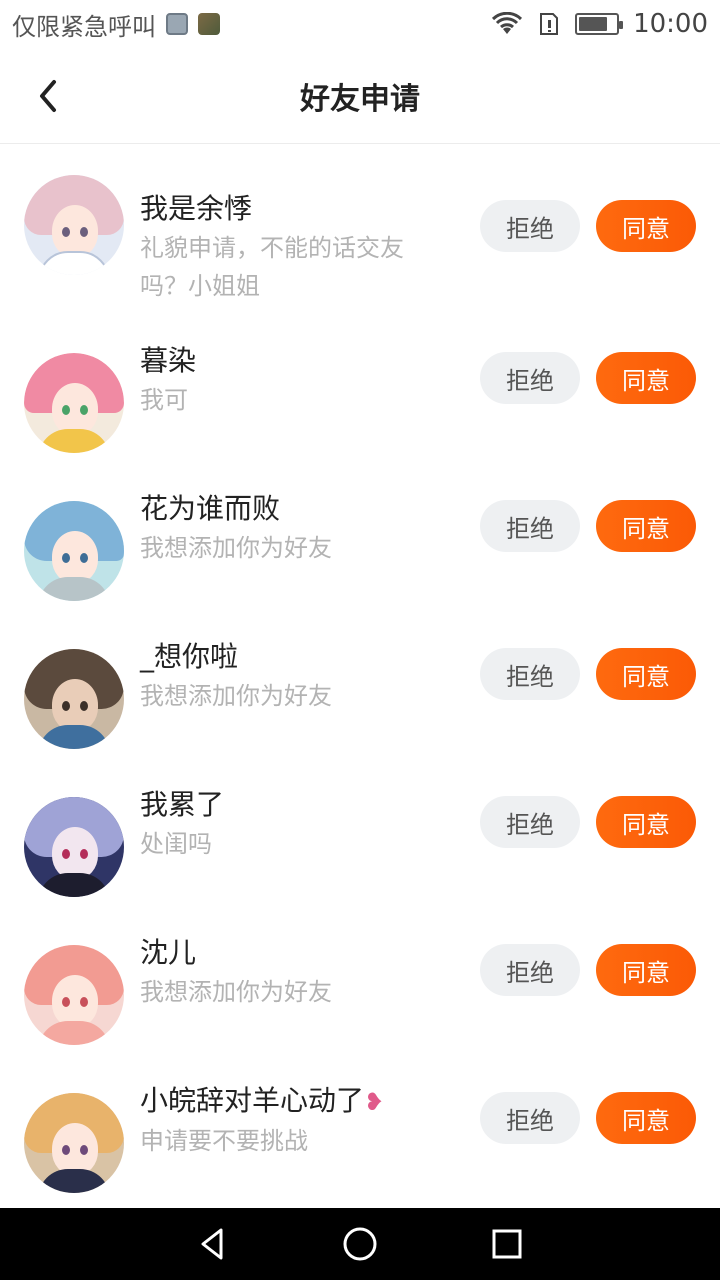  I want to click on list-item: 沈儿 我想添加你为好友 拒绝 同意, so click(360, 989).